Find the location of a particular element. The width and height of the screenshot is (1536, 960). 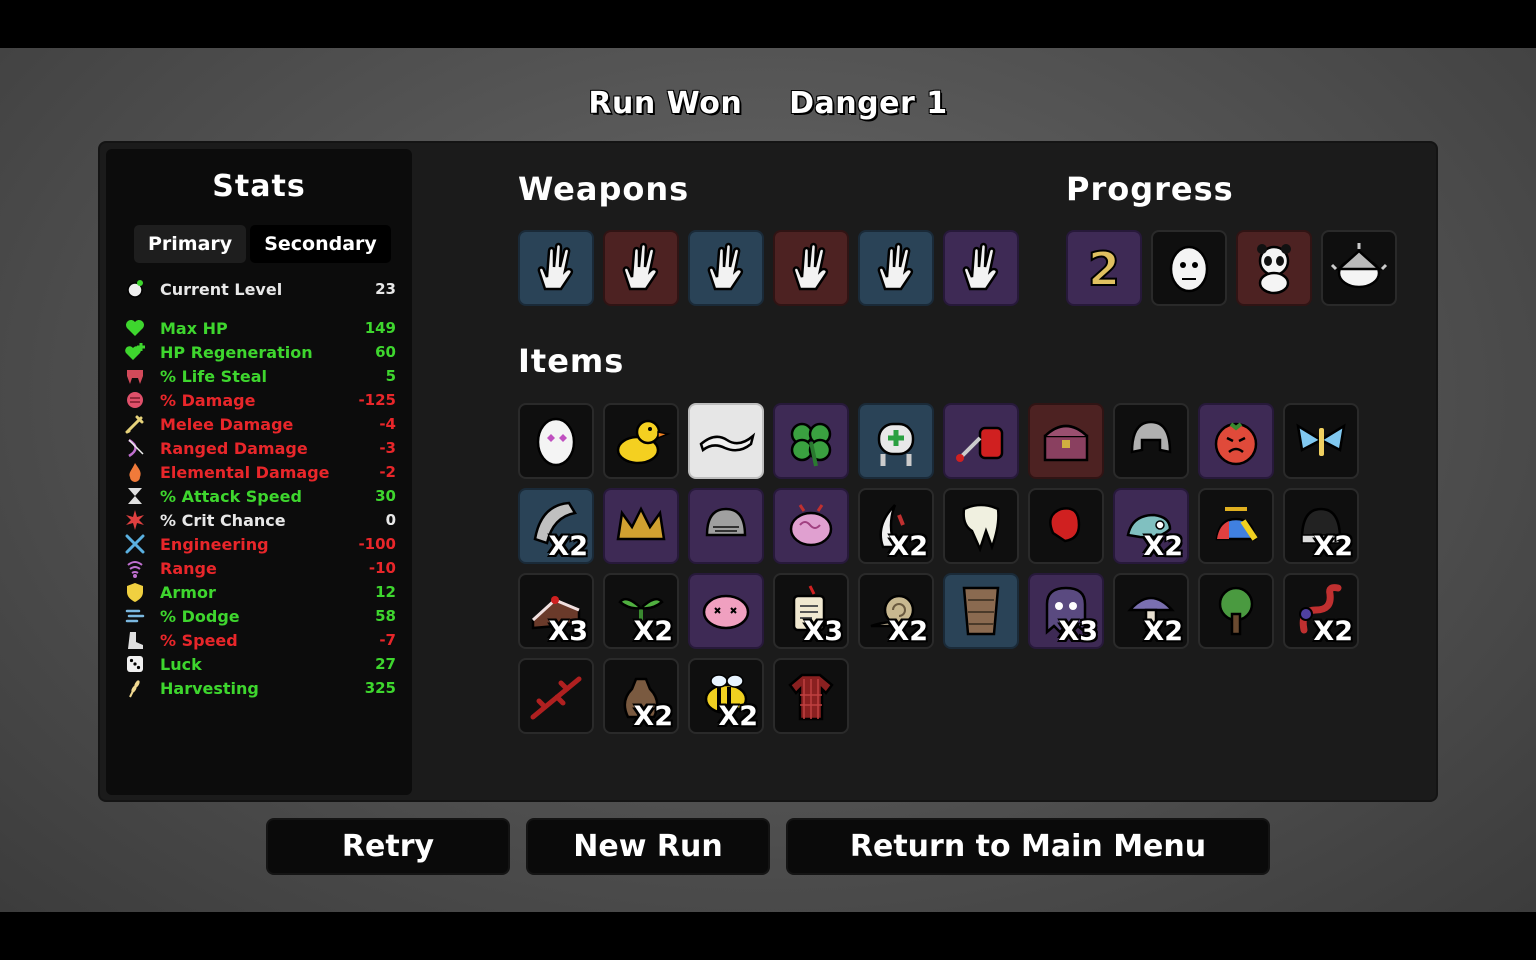

plank-armor-icon is located at coordinates (981, 611).